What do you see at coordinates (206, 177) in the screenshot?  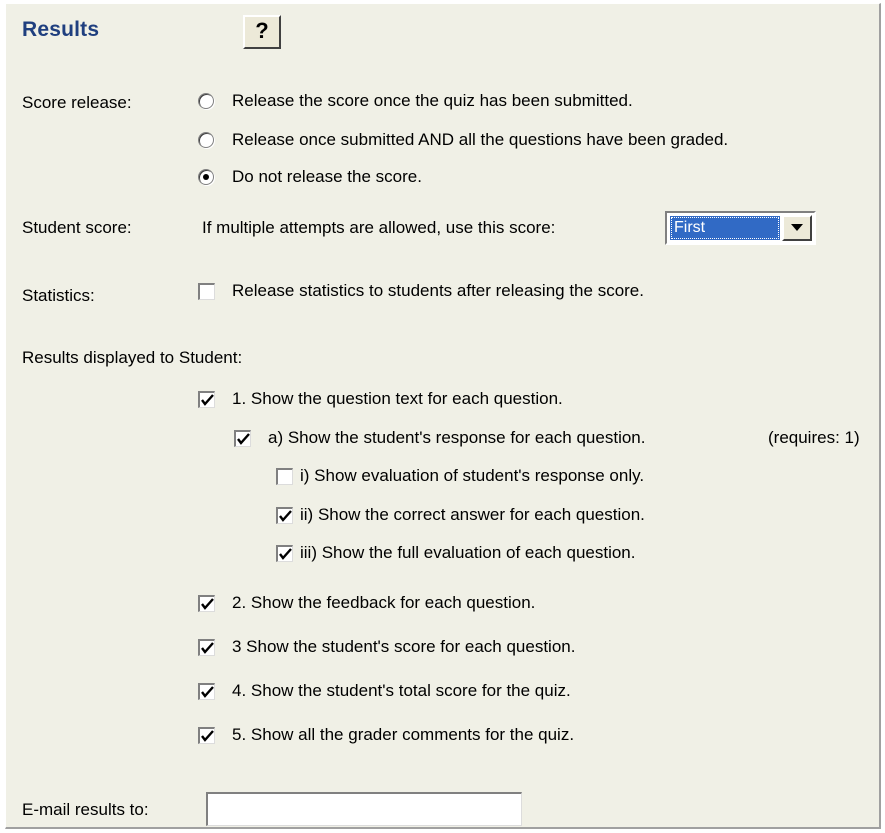 I see `radio-button-selected` at bounding box center [206, 177].